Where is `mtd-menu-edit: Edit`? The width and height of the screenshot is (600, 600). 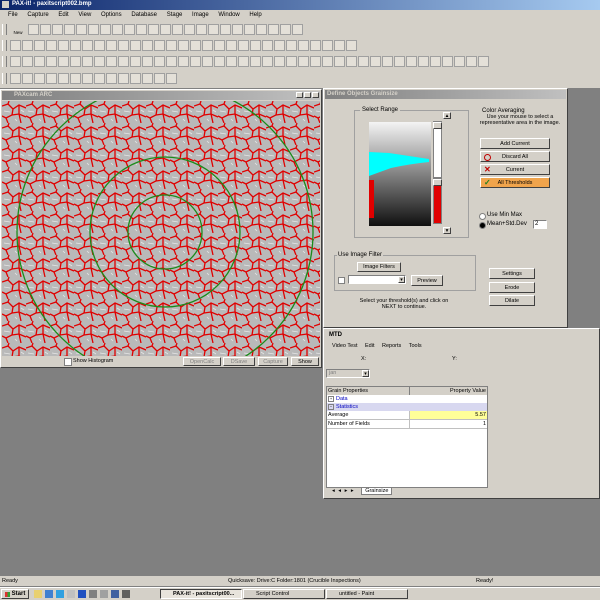
mtd-menu-edit: Edit is located at coordinates (369, 346).